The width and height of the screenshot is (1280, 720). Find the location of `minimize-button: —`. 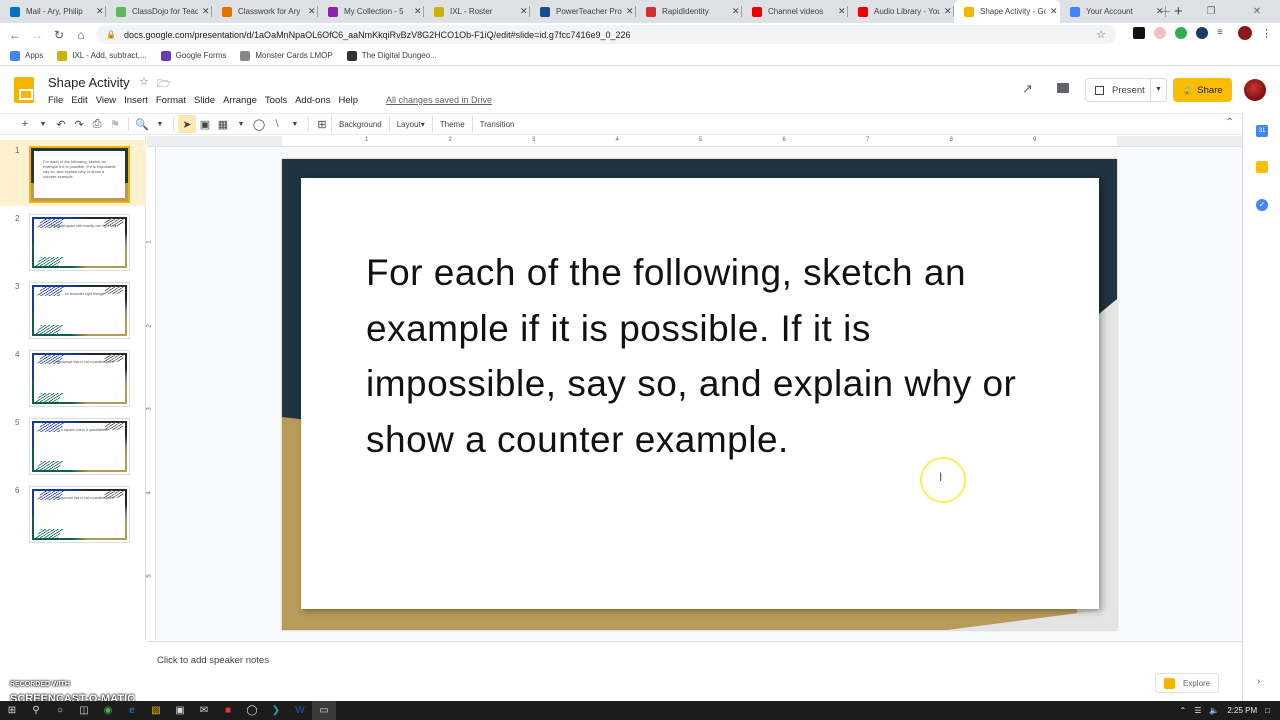

minimize-button: — is located at coordinates (1165, 11).